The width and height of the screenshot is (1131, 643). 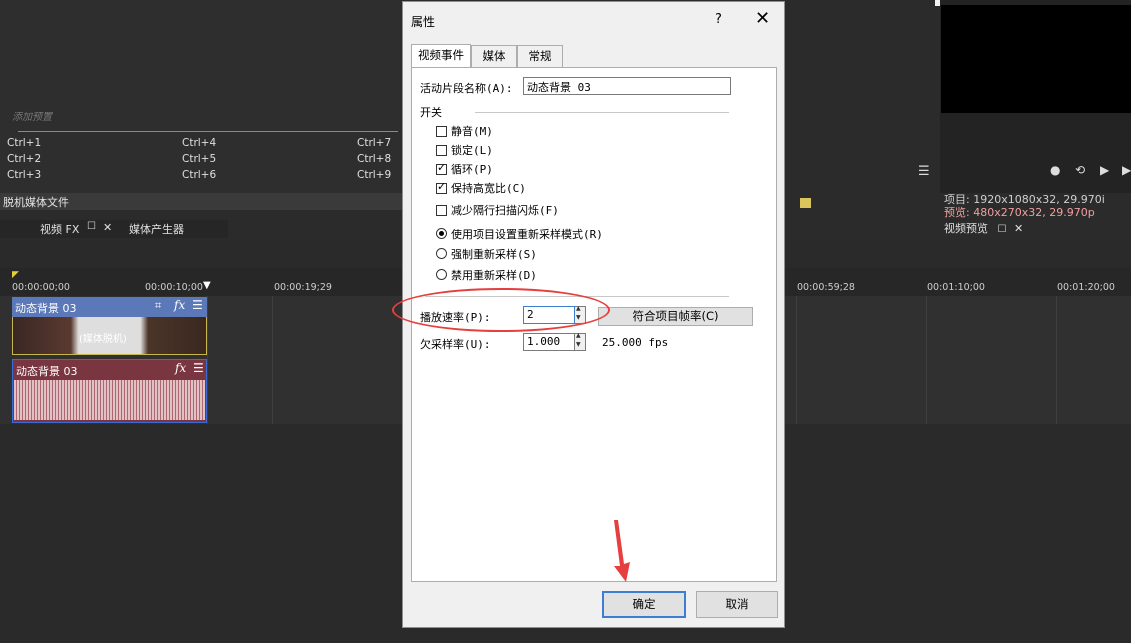 I want to click on marker-icon: ◤, so click(x=15, y=275).